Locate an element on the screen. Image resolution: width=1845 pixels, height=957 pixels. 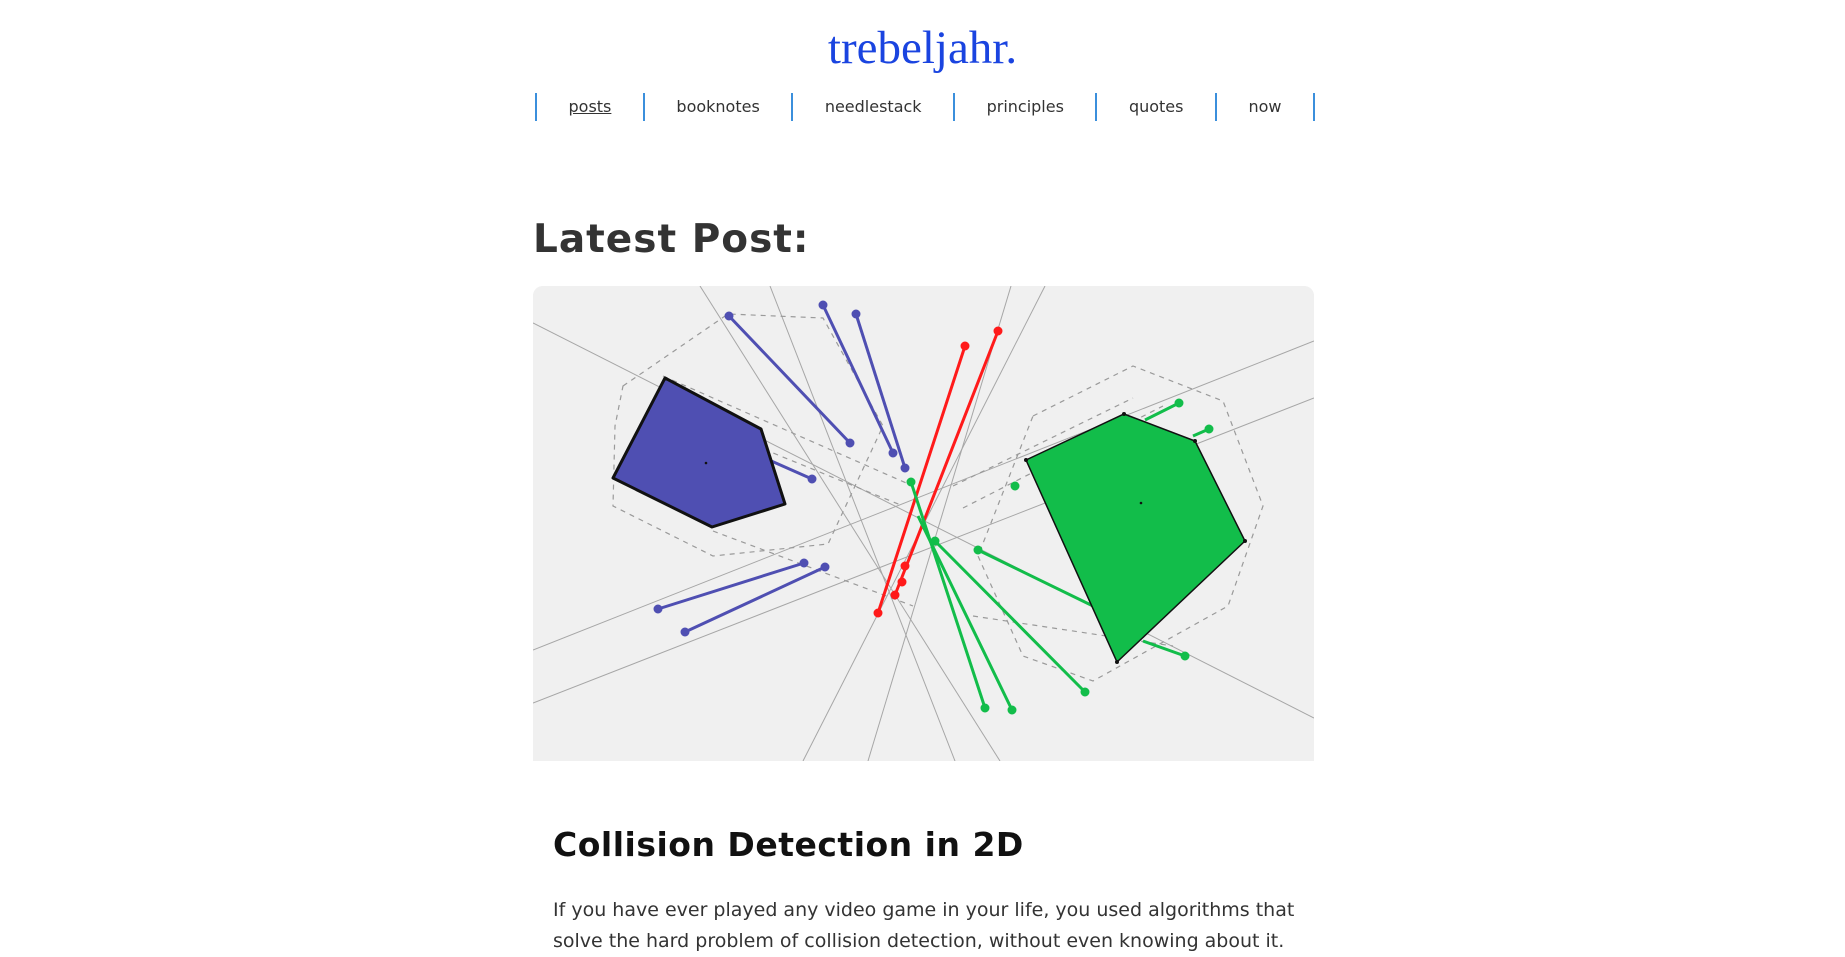
nav-separator is located at coordinates (1314, 107).